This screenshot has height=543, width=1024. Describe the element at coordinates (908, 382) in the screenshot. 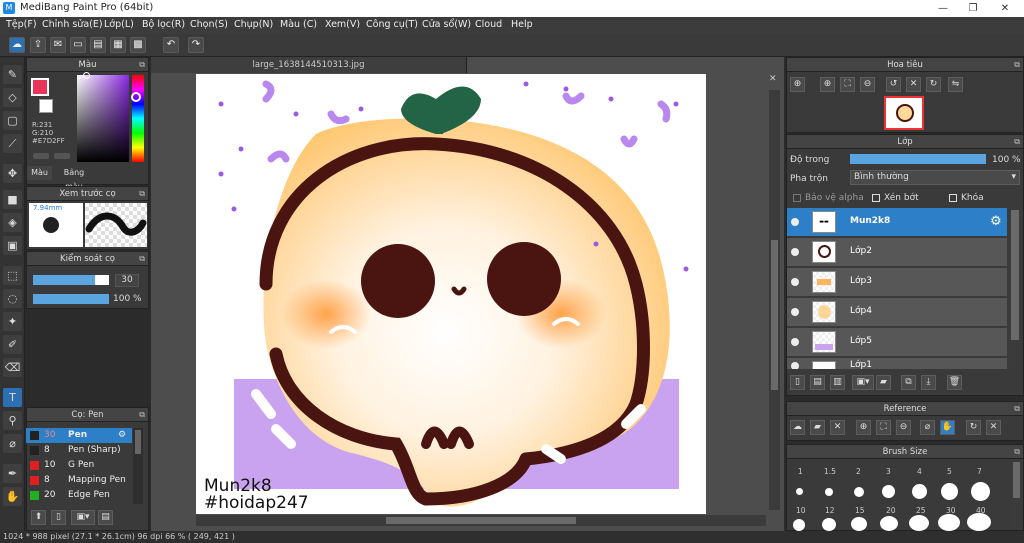

I see `duplicate-layer-icon: ⧉` at that location.